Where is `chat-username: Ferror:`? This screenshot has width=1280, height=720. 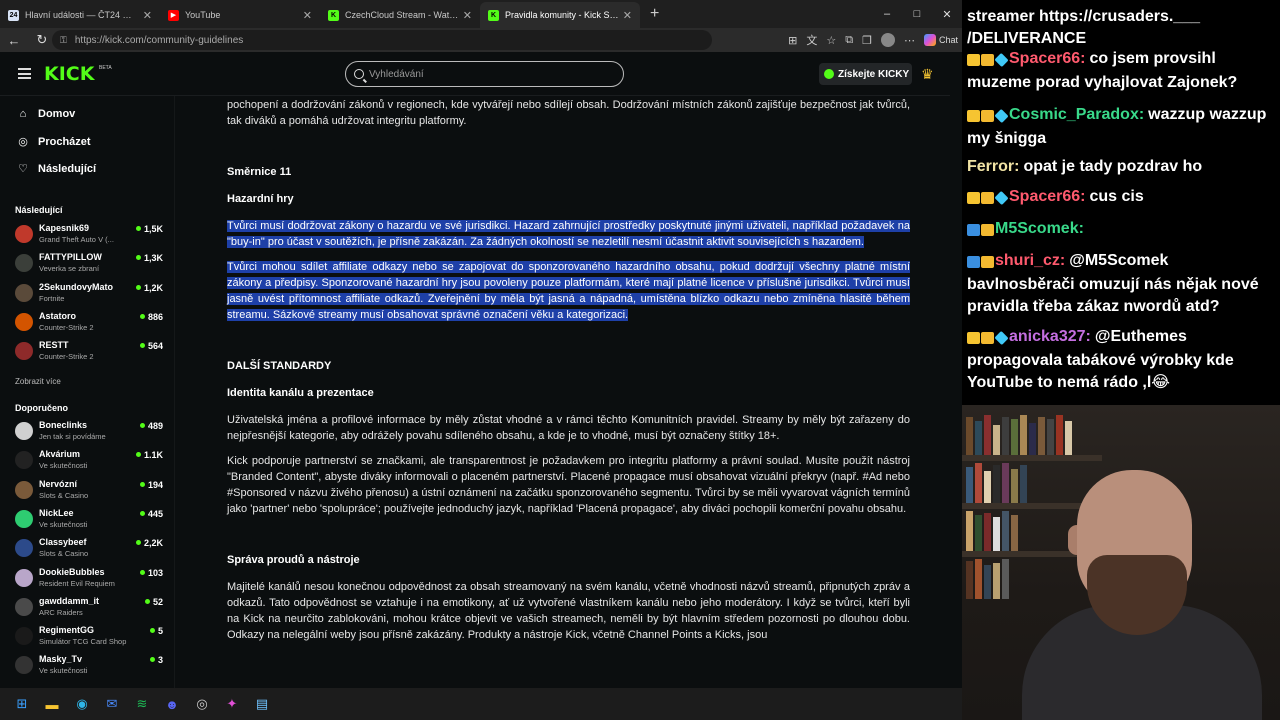 chat-username: Ferror: is located at coordinates (993, 166).